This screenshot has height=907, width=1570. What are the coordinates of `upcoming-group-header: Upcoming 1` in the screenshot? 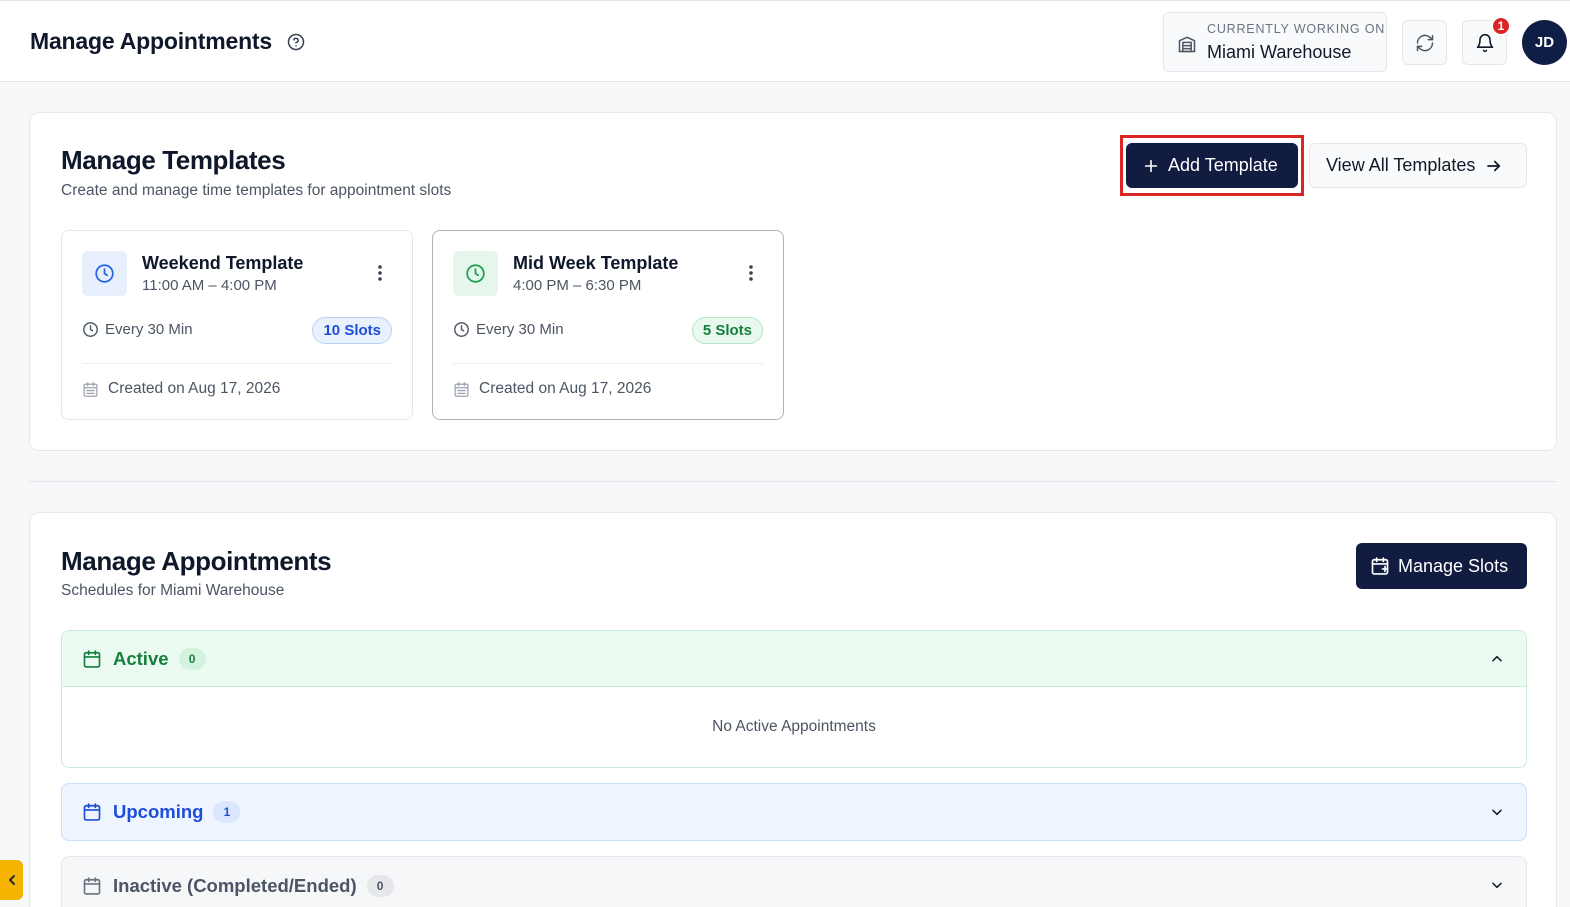 It's located at (794, 812).